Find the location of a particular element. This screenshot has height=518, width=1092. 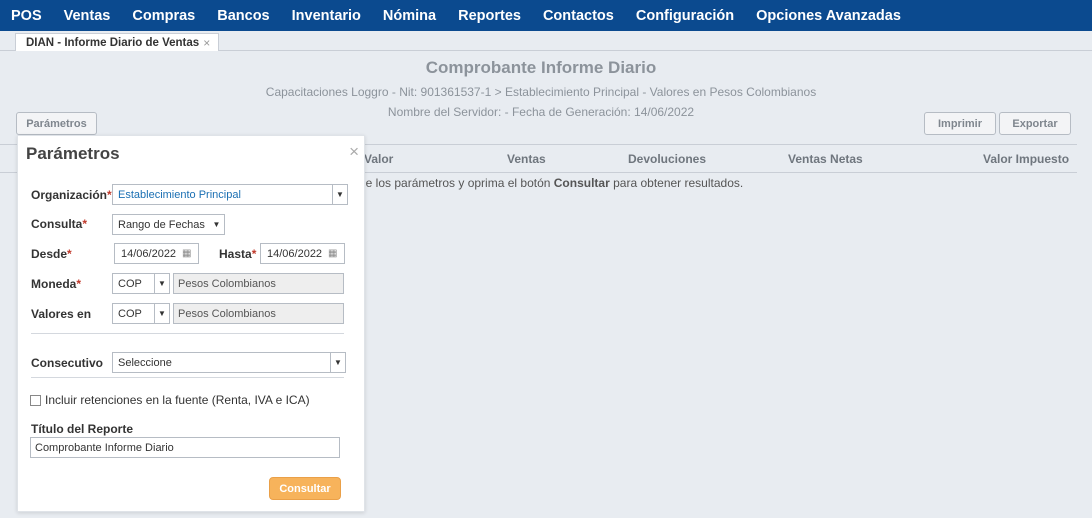

label-text: Hasta is located at coordinates (235, 254).